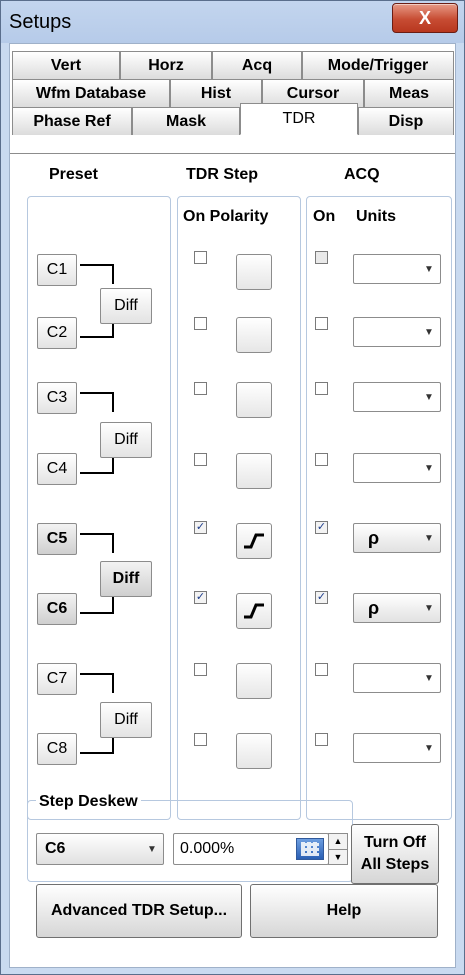 The width and height of the screenshot is (465, 975). I want to click on deskew-source-combo: C6 ▼, so click(100, 849).